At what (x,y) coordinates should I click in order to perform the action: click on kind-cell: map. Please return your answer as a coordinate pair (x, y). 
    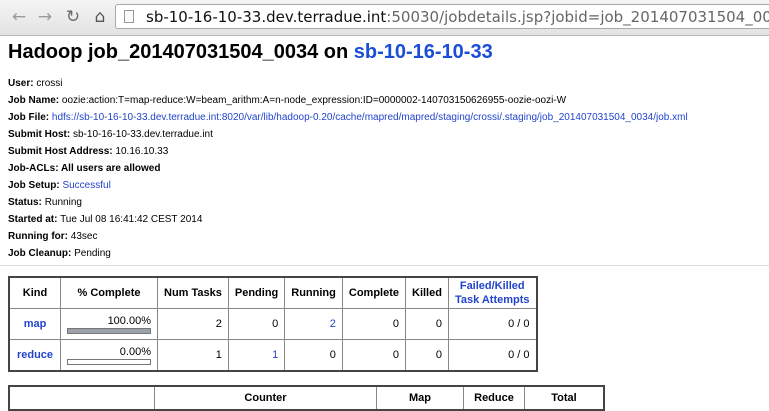
    Looking at the image, I should click on (34, 324).